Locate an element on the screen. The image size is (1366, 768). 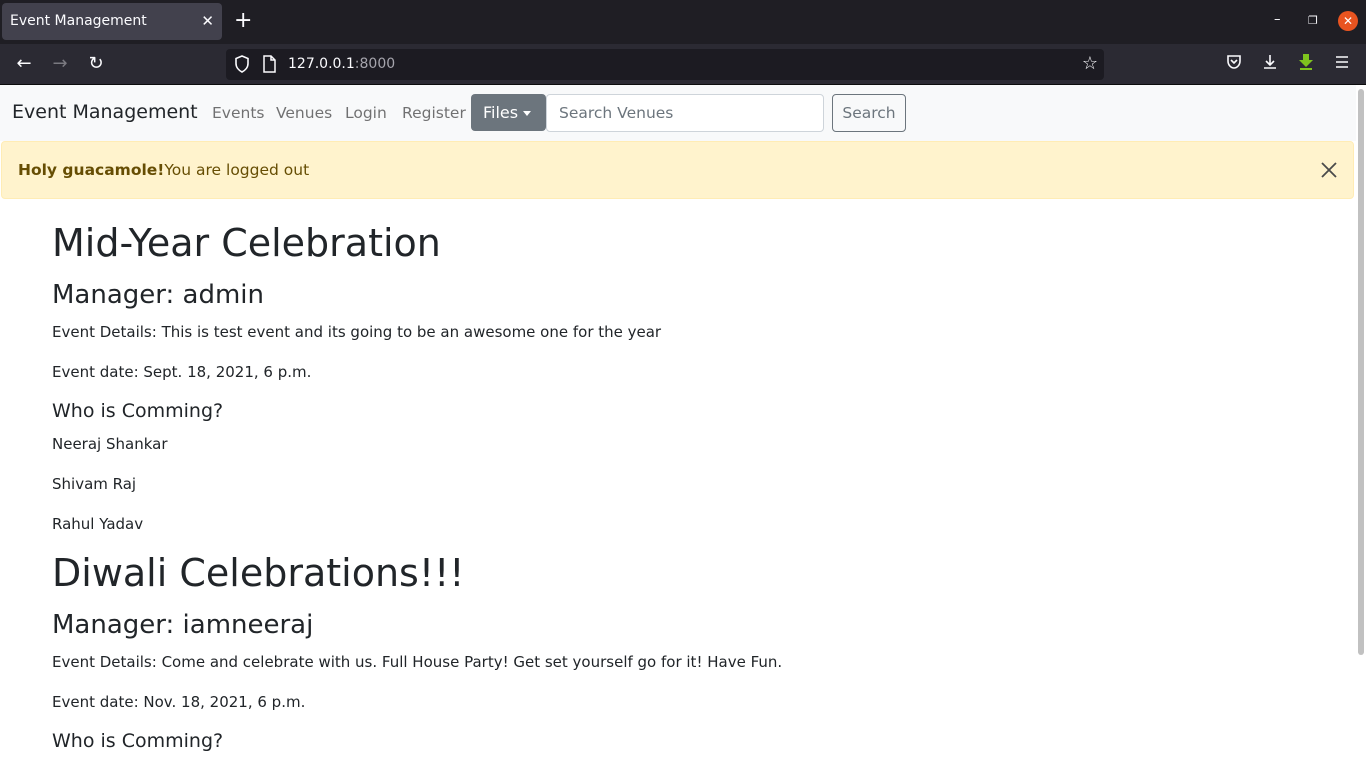
minimize-icon: – is located at coordinates (1277, 19).